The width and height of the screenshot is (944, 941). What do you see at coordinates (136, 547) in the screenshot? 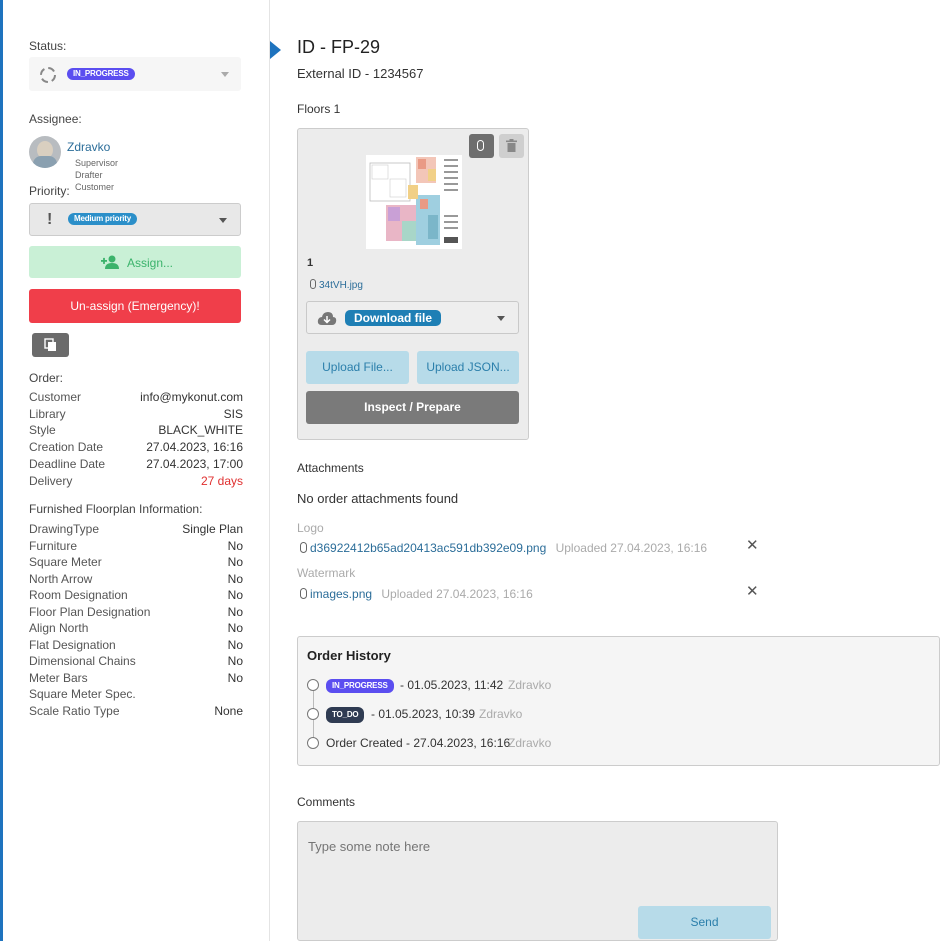
I see `detail-row: Furniture No` at bounding box center [136, 547].